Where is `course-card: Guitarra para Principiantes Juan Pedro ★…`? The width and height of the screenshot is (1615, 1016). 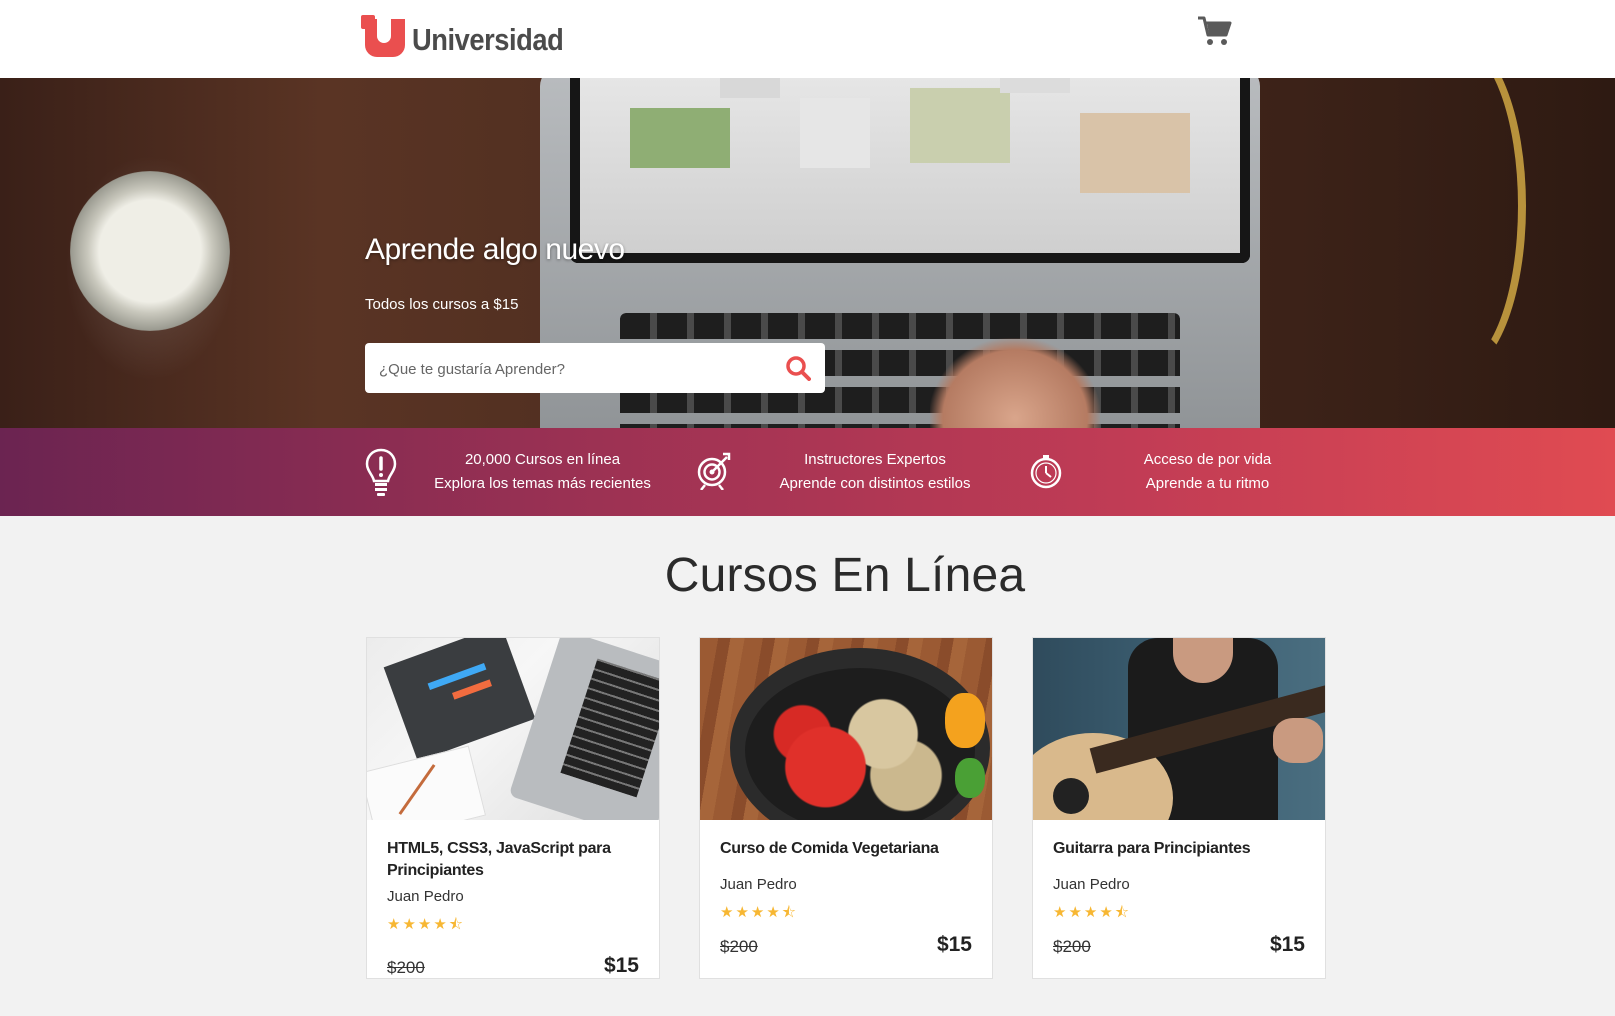 course-card: Guitarra para Principiantes Juan Pedro ★… is located at coordinates (1179, 808).